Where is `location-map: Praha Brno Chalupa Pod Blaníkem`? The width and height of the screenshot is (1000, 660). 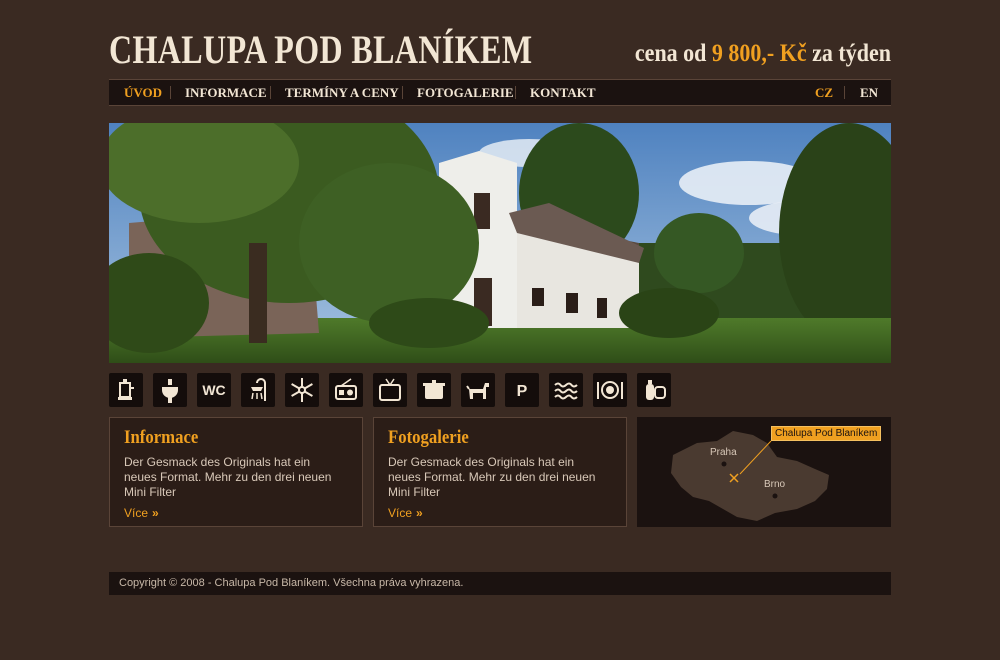 location-map: Praha Brno Chalupa Pod Blaníkem is located at coordinates (764, 472).